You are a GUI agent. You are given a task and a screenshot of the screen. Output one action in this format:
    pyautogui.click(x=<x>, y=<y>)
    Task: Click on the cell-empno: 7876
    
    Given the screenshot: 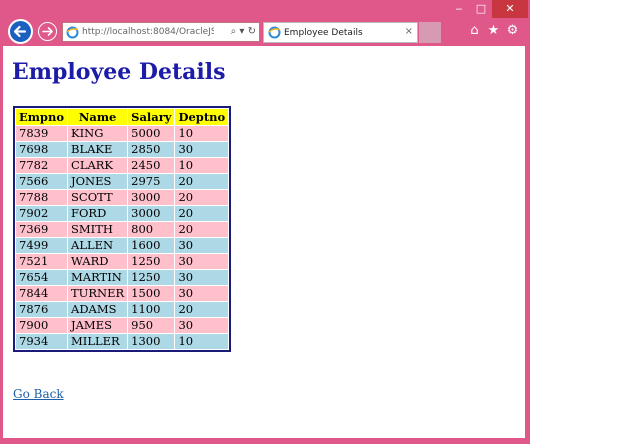 What is the action you would take?
    pyautogui.click(x=42, y=309)
    